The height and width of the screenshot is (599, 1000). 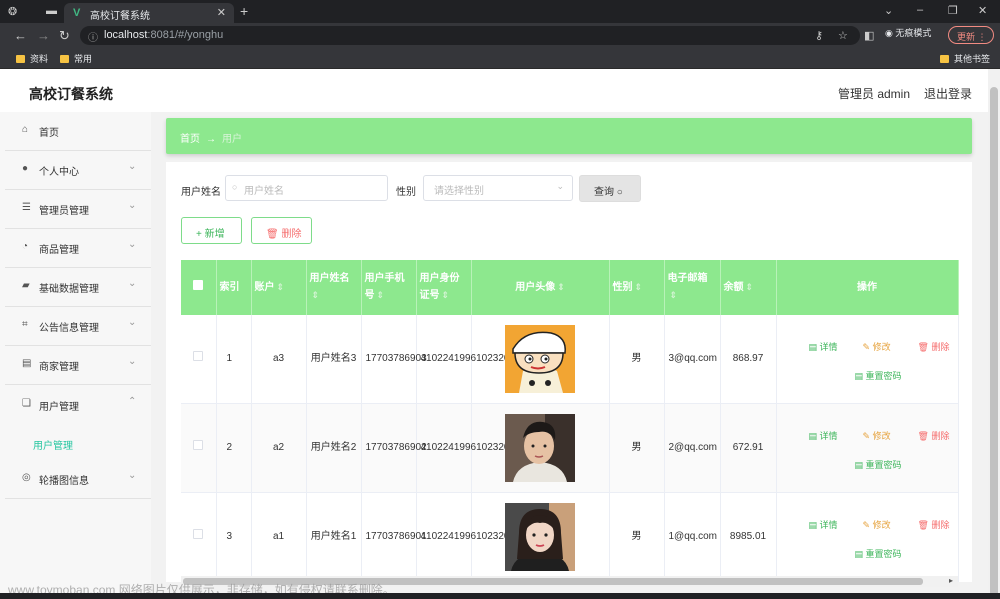 What do you see at coordinates (444, 287) in the screenshot?
I see `col-header-idcard: 用户身份证号 ⇕` at bounding box center [444, 287].